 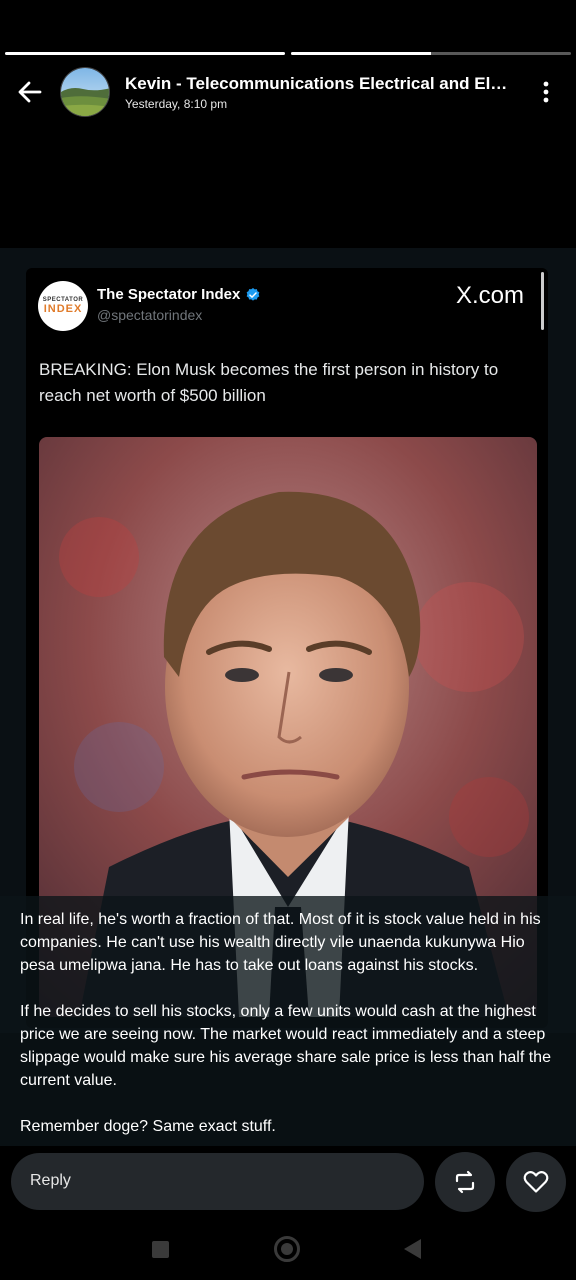 What do you see at coordinates (489, 295) in the screenshot?
I see `tweet-source: X.com` at bounding box center [489, 295].